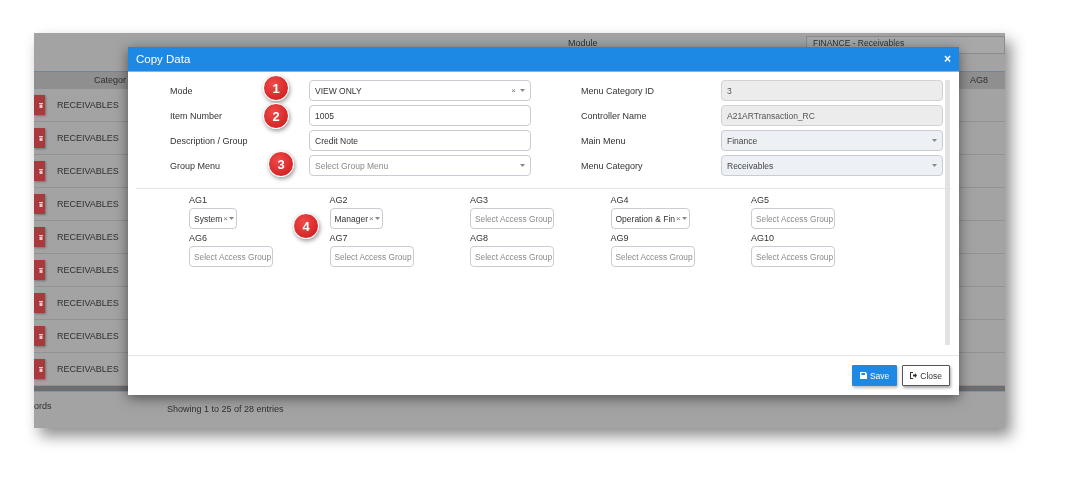 The image size is (1071, 495). What do you see at coordinates (762, 238) in the screenshot?
I see `field-label: AG10` at bounding box center [762, 238].